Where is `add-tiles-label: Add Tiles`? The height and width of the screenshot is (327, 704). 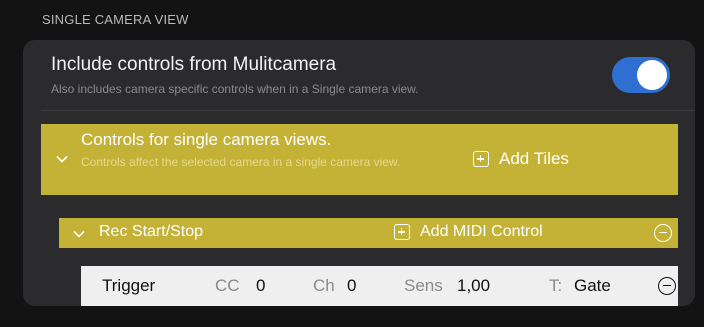 add-tiles-label: Add Tiles is located at coordinates (534, 158).